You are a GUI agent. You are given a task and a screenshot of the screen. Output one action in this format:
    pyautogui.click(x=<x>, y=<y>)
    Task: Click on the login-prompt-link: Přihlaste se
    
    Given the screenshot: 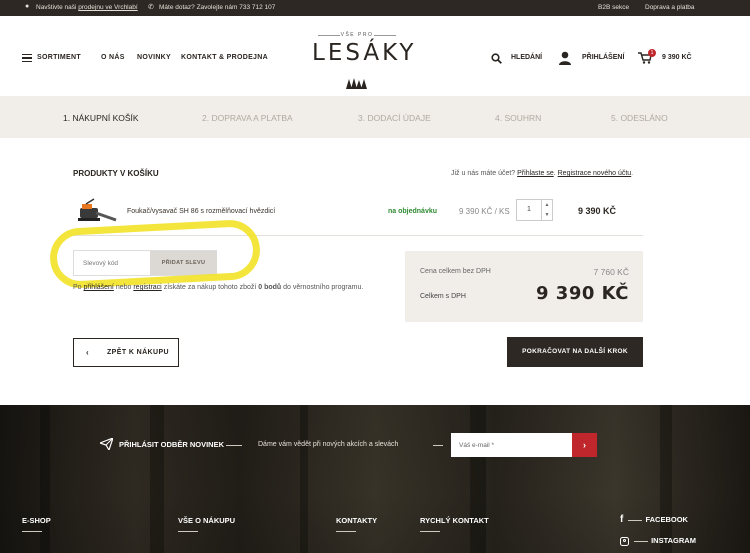 What is the action you would take?
    pyautogui.click(x=535, y=173)
    